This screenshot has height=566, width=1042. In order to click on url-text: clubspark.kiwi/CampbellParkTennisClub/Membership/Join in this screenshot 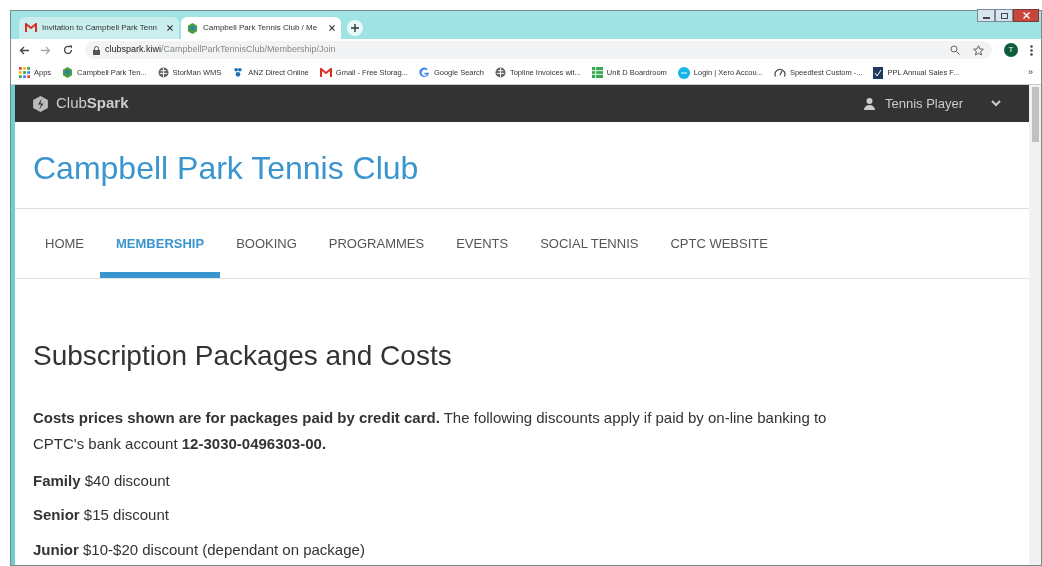, I will do `click(221, 50)`.